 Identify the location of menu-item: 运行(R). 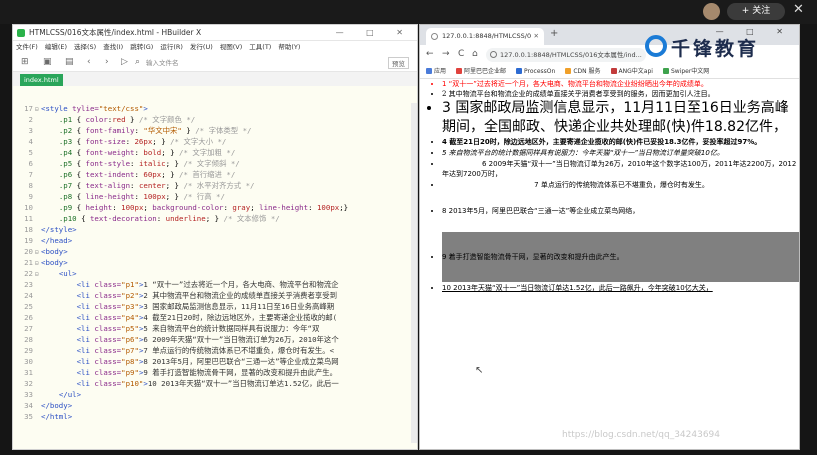
(171, 47).